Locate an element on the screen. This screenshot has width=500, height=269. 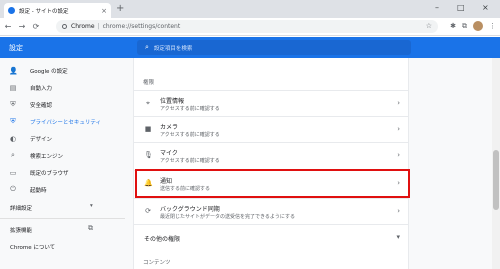
sidebar-about-chrome: Chrome について is located at coordinates (32, 247).